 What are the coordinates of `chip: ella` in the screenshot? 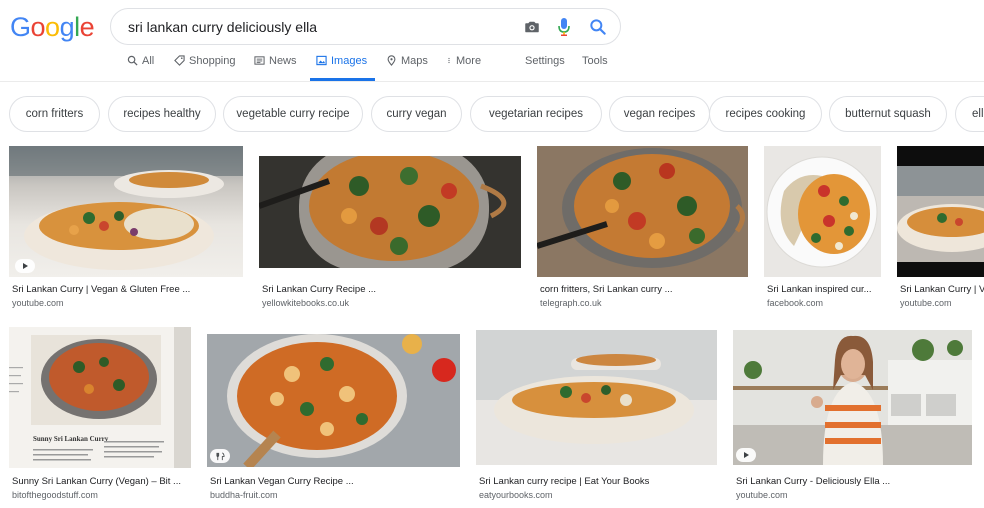 It's located at (969, 114).